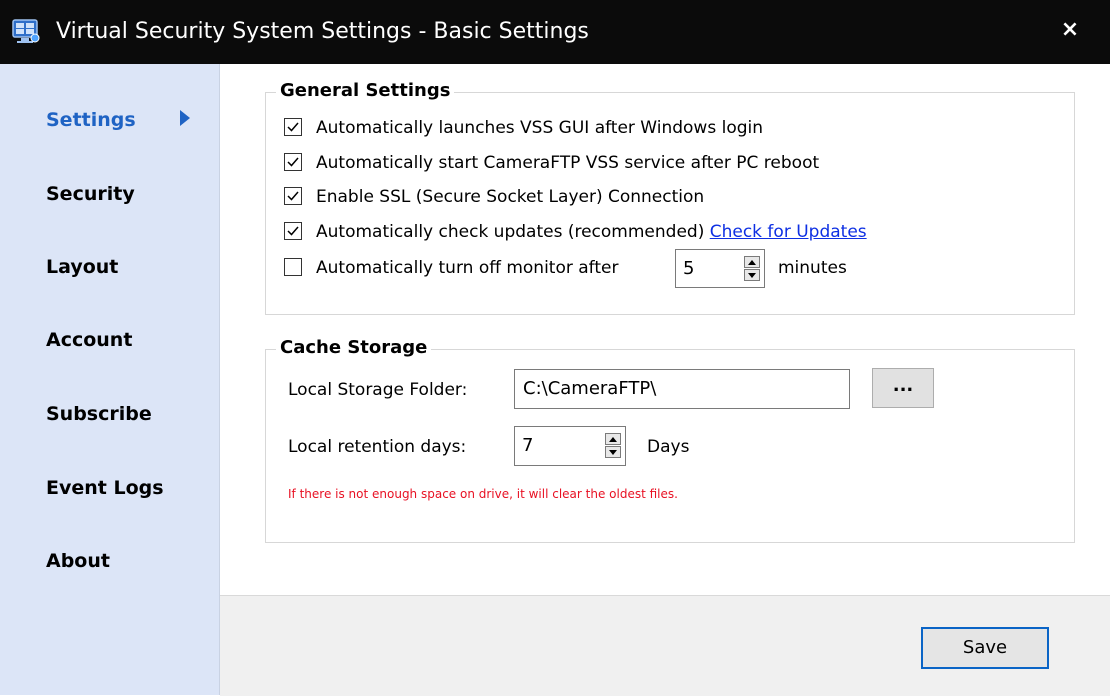  Describe the element at coordinates (90, 194) in the screenshot. I see `sidebar-item-security: Security` at that location.